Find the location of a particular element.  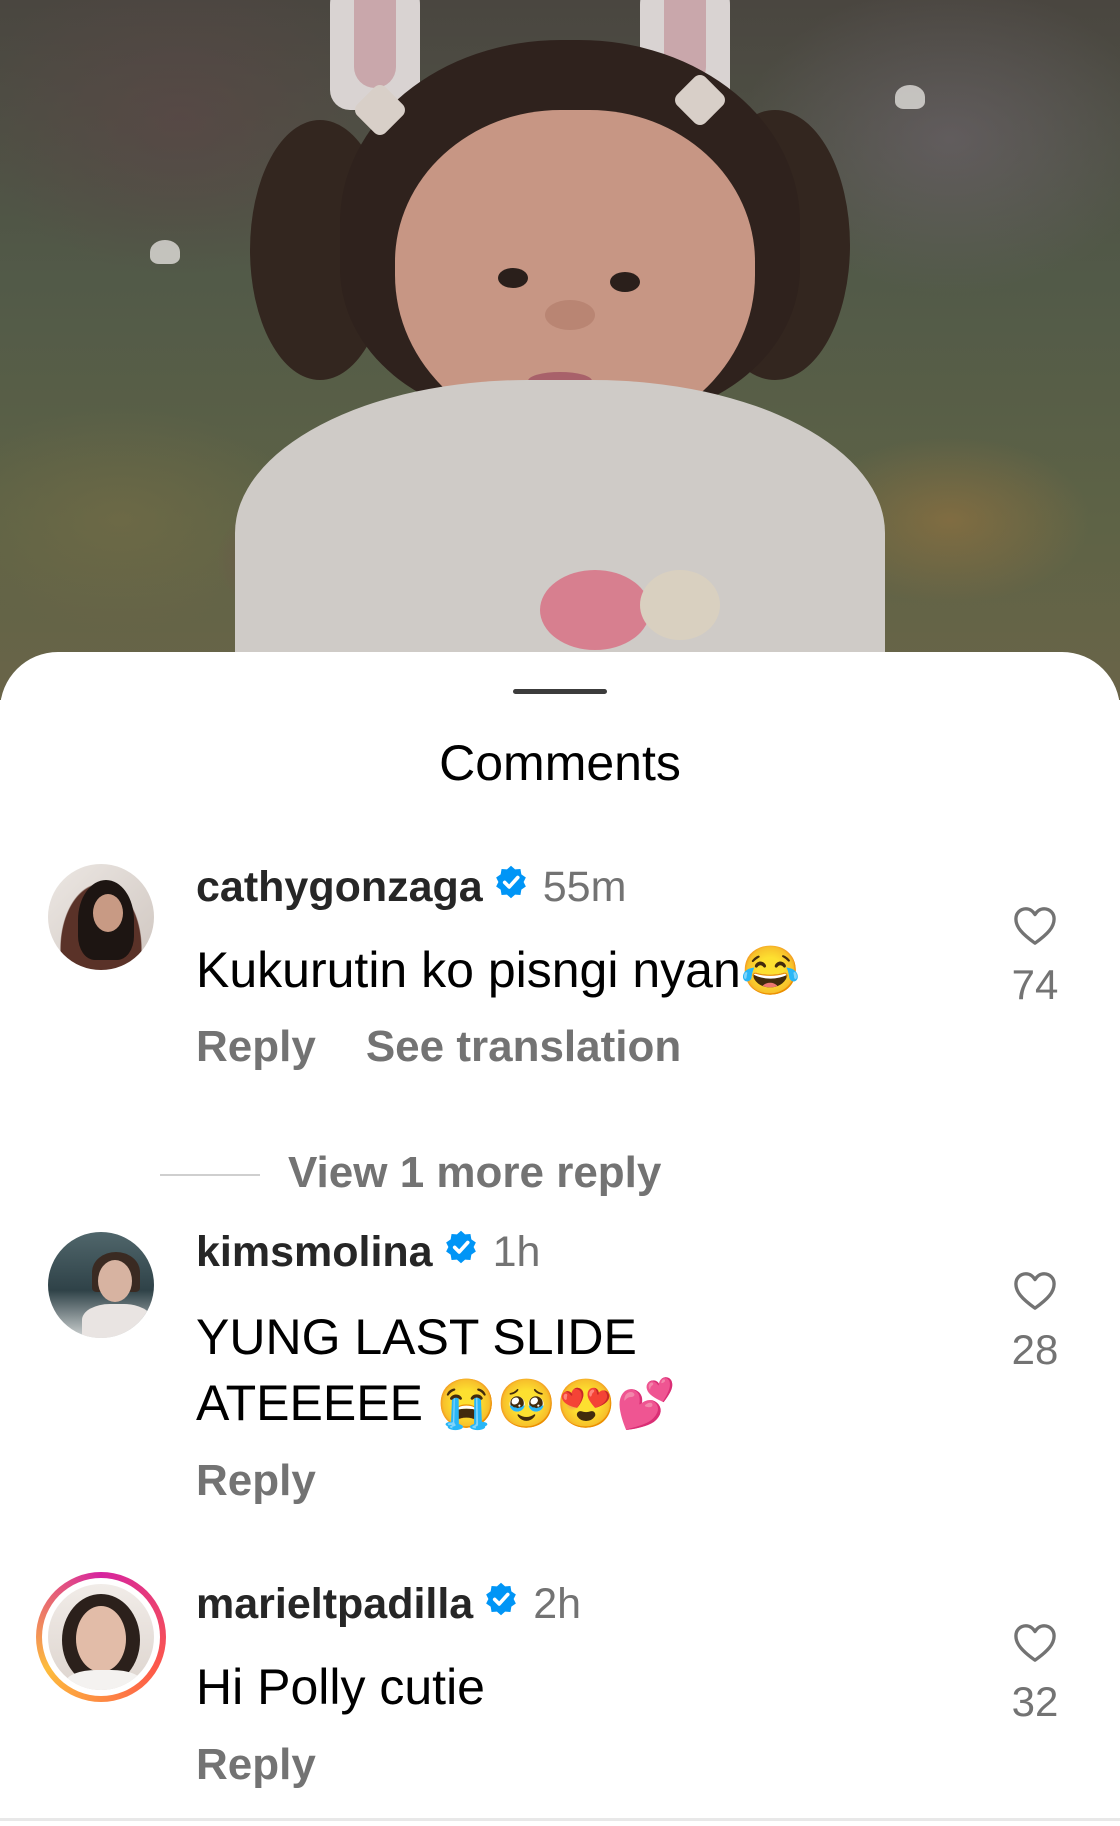

username: marieltpadilla is located at coordinates (334, 1604).